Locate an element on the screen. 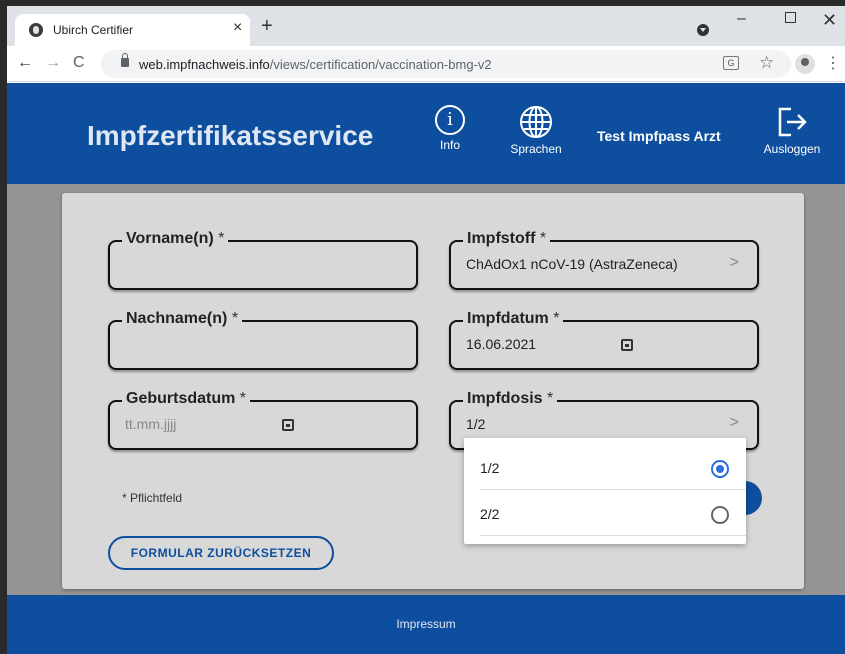 The image size is (845, 654). dose-option-2-2: 2/2 is located at coordinates (605, 513).